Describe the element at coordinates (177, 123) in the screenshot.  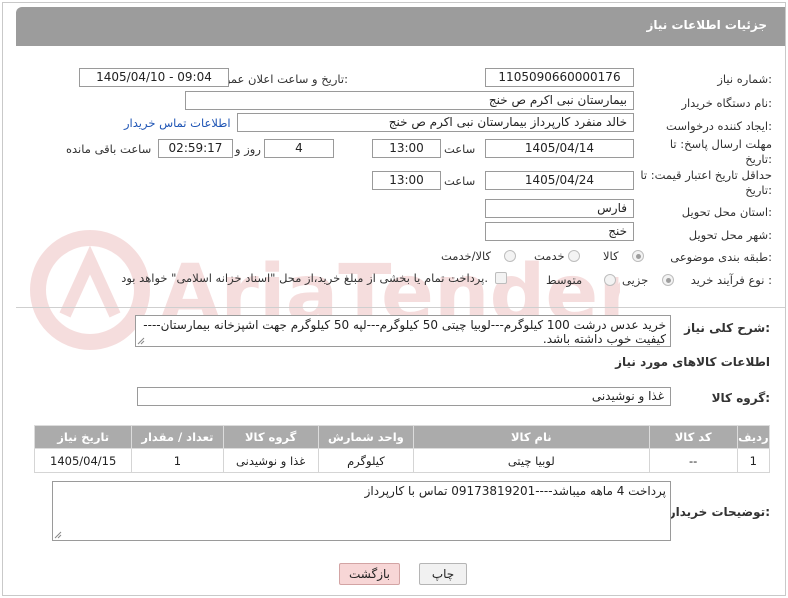
I see `buyer-contact-link: اطلاعات تماس خریدار` at that location.